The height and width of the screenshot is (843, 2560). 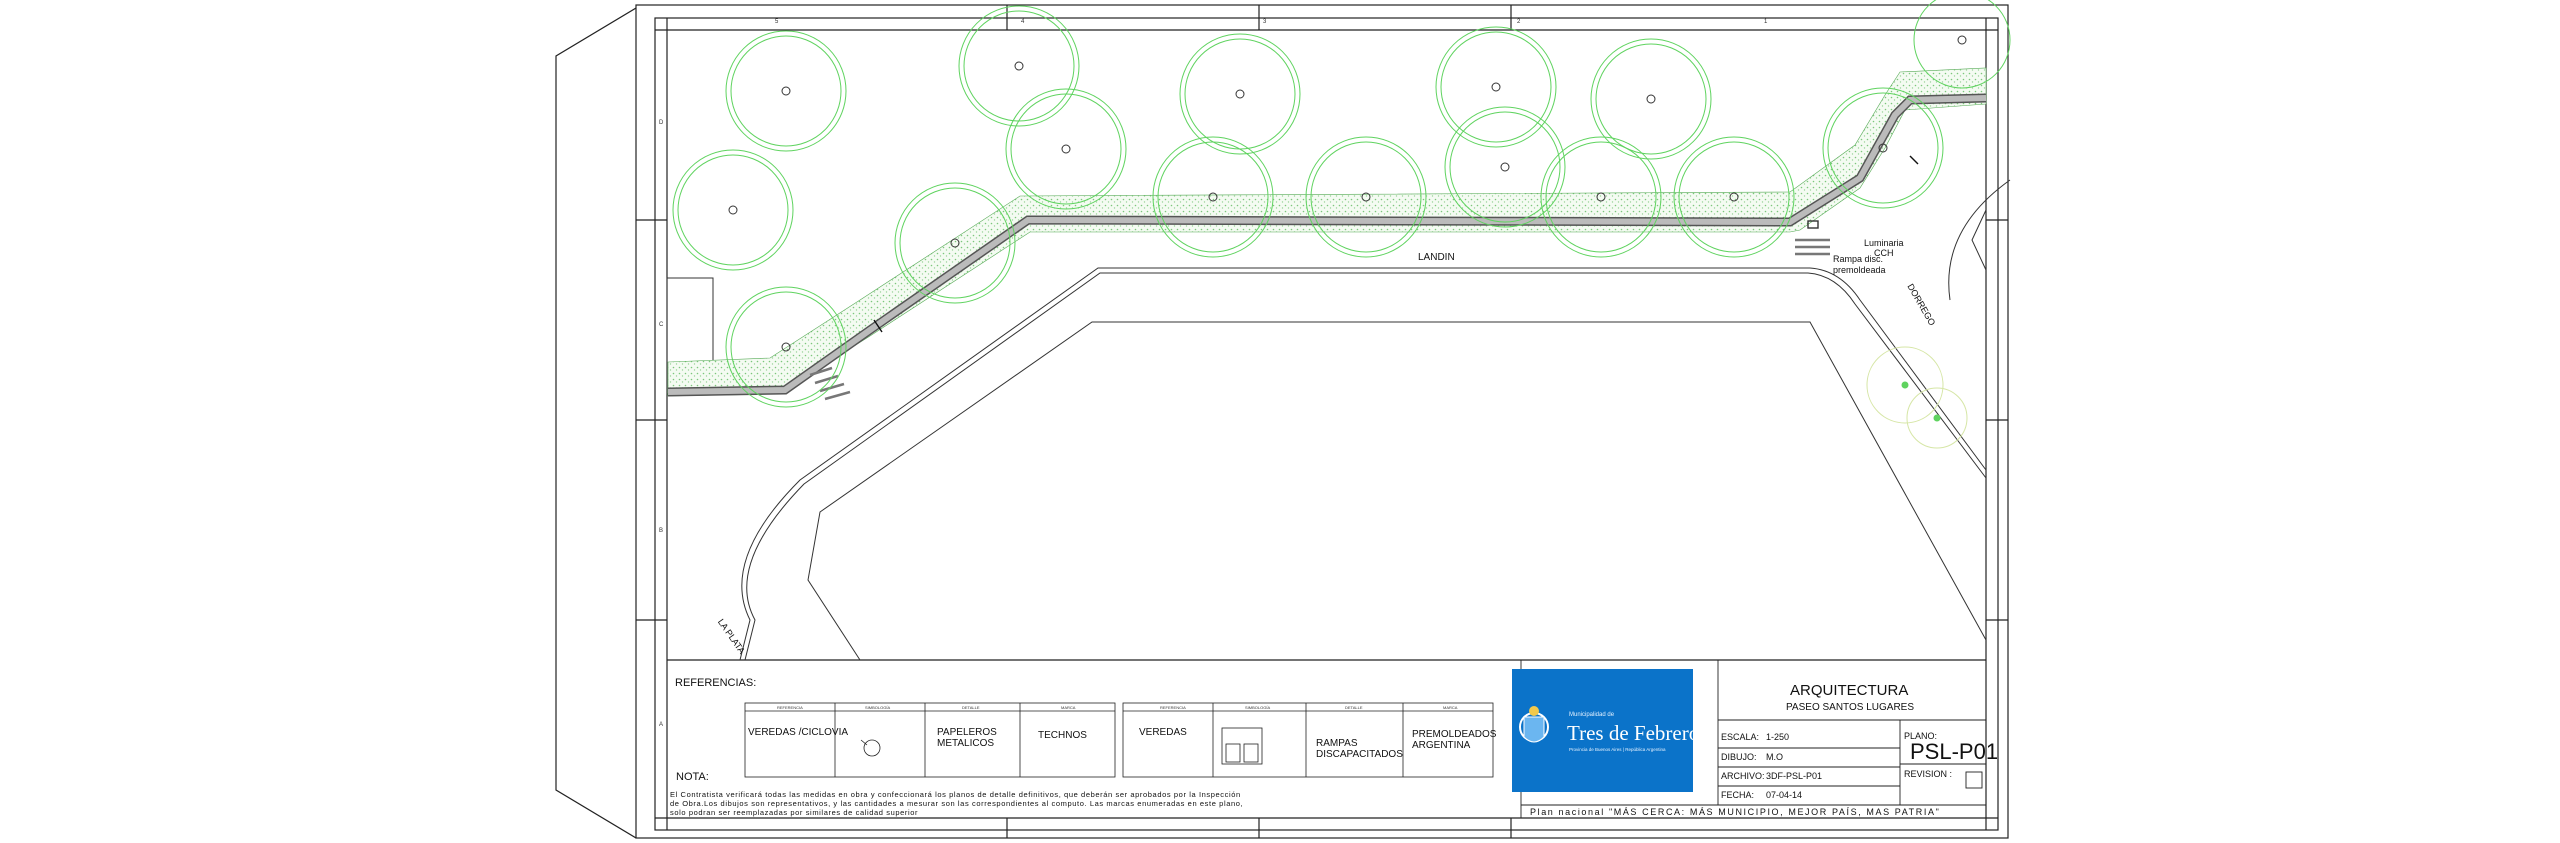 I want to click on grid-col-3: 3, so click(x=1265, y=22).